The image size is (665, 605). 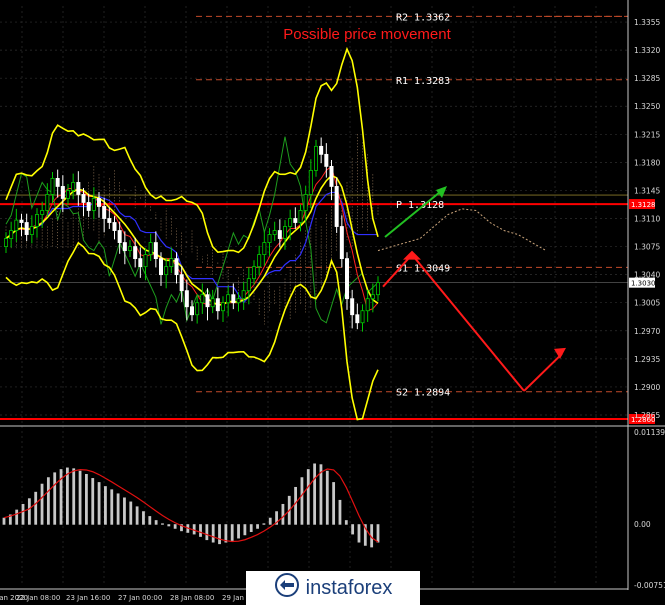 What do you see at coordinates (560, 353) in the screenshot?
I see `forecast-arrowhead` at bounding box center [560, 353].